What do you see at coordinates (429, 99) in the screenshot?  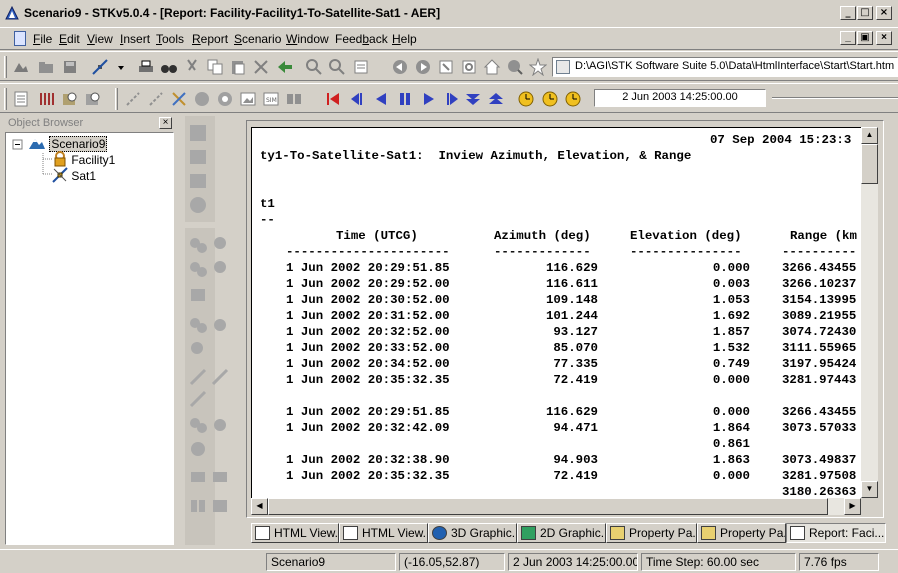 I see `play-forward-icon` at bounding box center [429, 99].